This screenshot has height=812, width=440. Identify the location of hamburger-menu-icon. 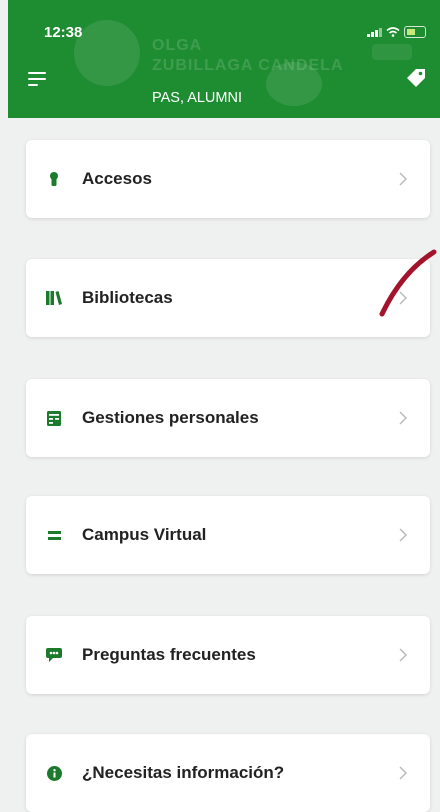
(37, 79).